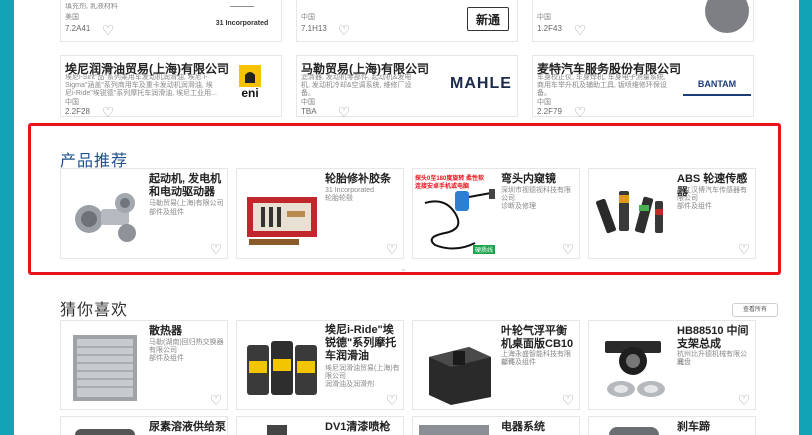 The width and height of the screenshot is (812, 435). I want to click on bantam-logo: BANTAM, so click(717, 85).